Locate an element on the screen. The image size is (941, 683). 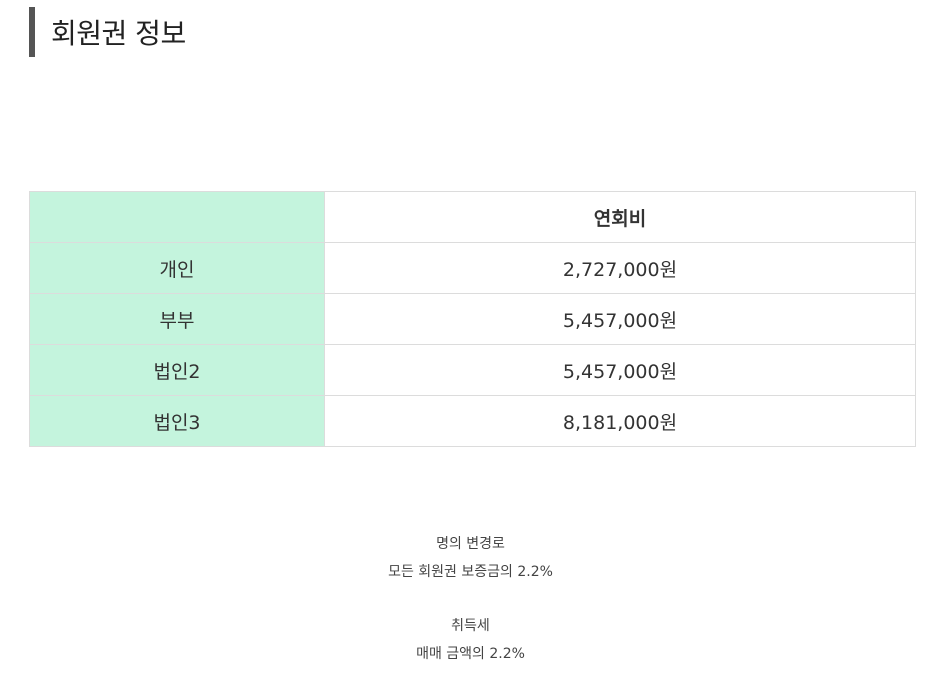
acquisition-tax-label: 취득세 is located at coordinates (470, 626).